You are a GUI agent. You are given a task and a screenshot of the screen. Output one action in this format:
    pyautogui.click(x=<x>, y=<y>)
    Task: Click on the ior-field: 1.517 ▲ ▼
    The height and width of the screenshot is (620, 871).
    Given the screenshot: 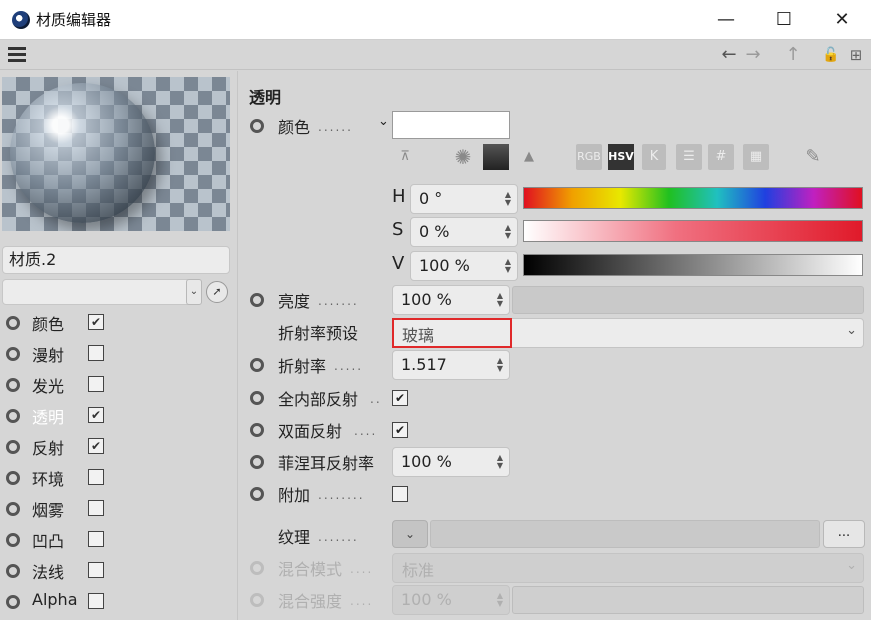 What is the action you would take?
    pyautogui.click(x=451, y=365)
    